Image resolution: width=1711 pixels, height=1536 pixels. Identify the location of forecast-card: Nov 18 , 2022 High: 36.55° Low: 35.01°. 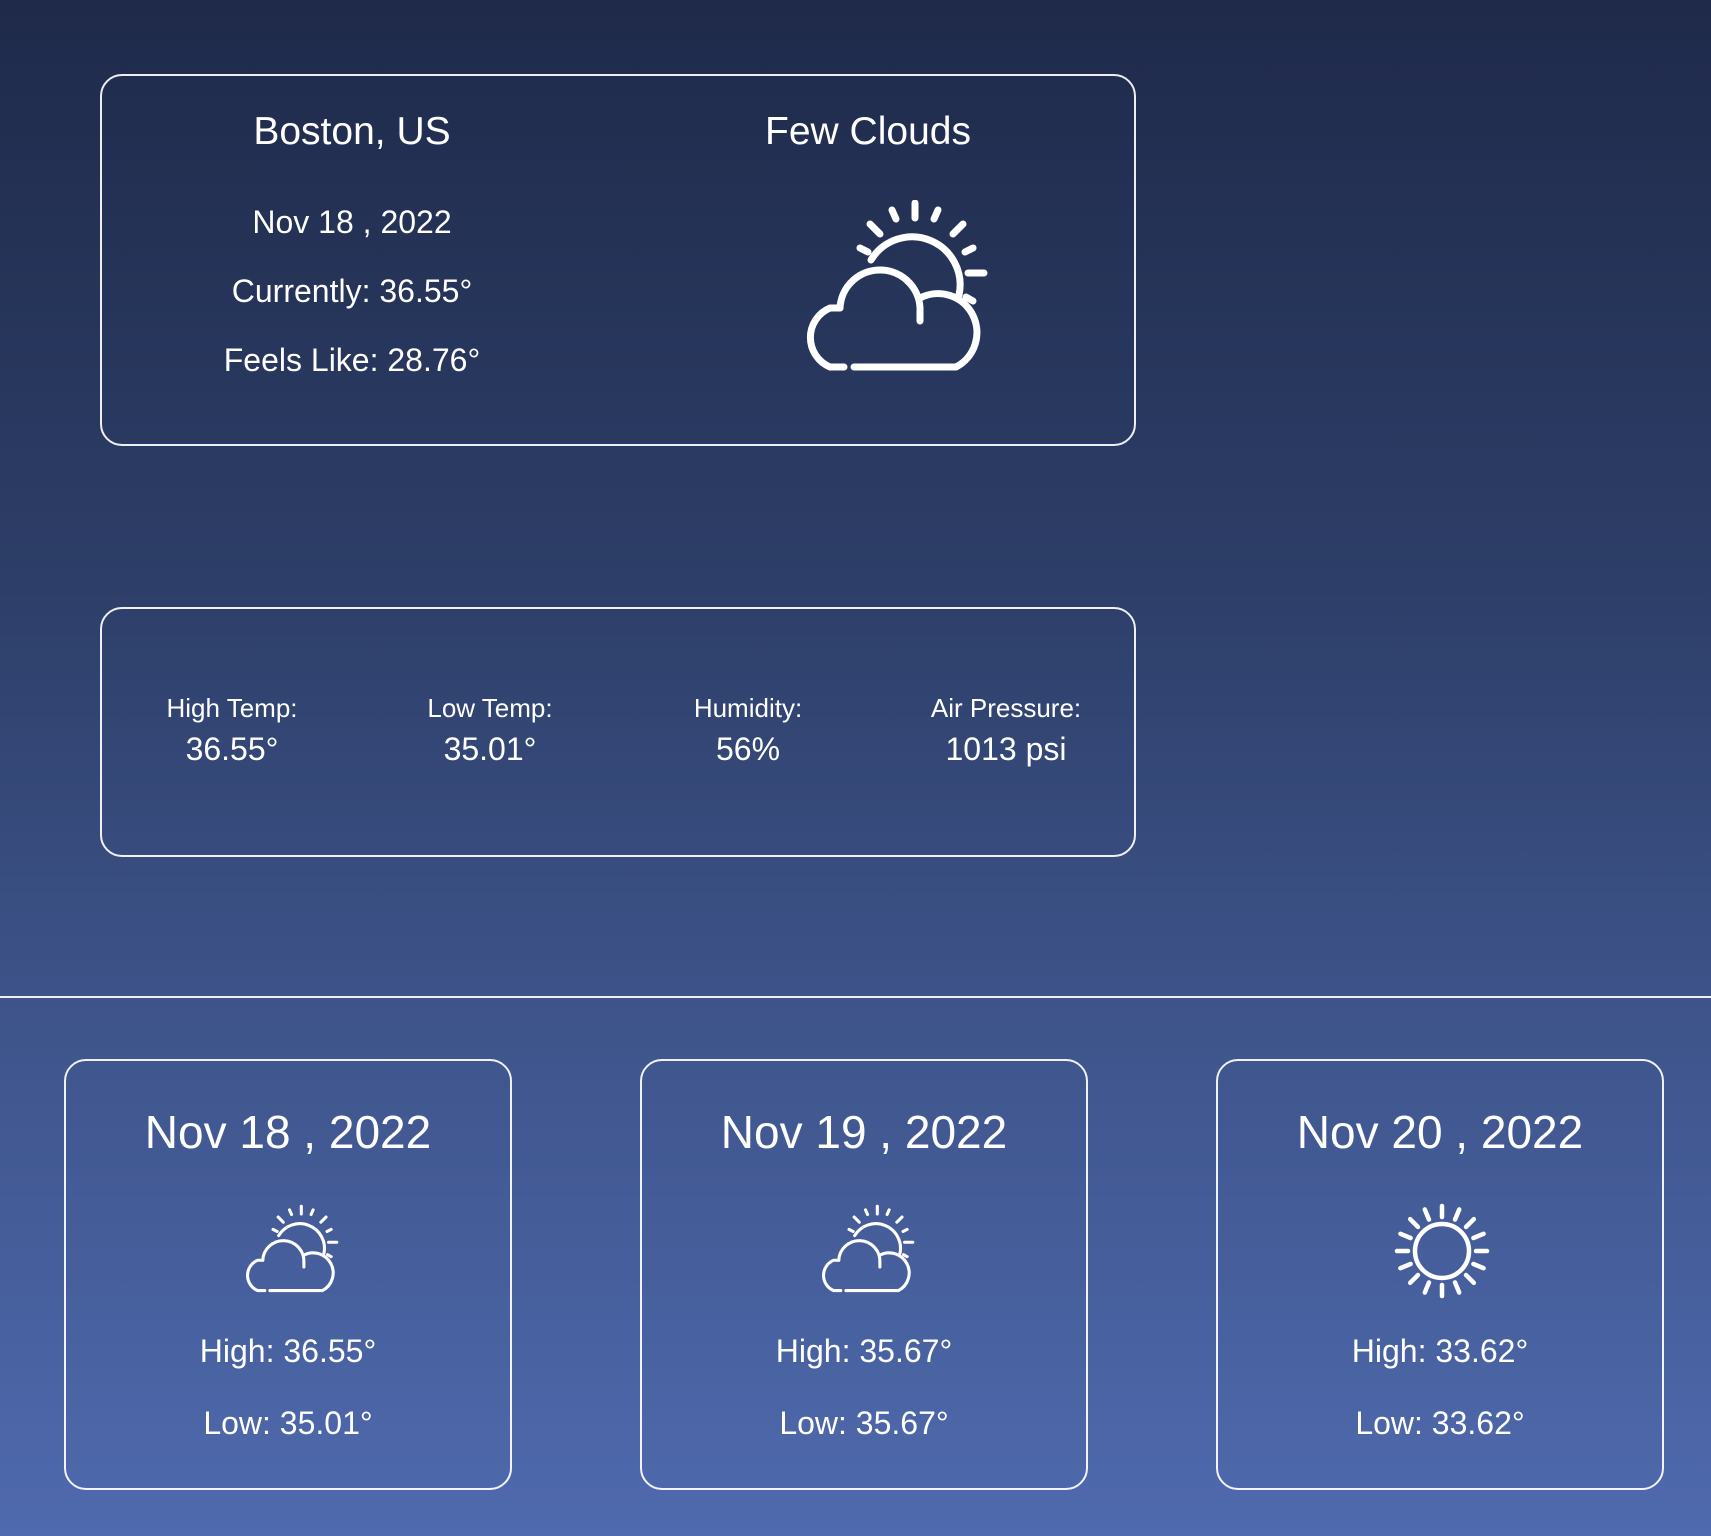
(288, 1274).